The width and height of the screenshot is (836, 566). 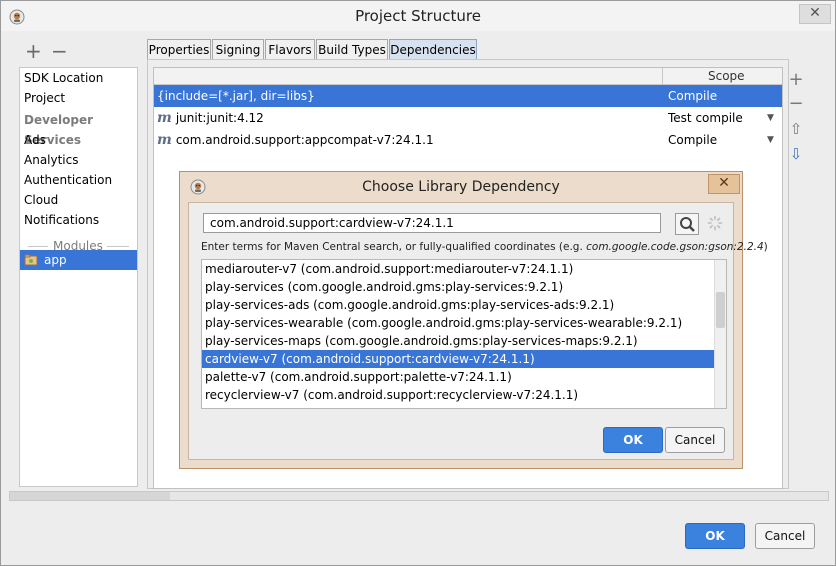 What do you see at coordinates (796, 80) in the screenshot?
I see `add-dependency-button: +` at bounding box center [796, 80].